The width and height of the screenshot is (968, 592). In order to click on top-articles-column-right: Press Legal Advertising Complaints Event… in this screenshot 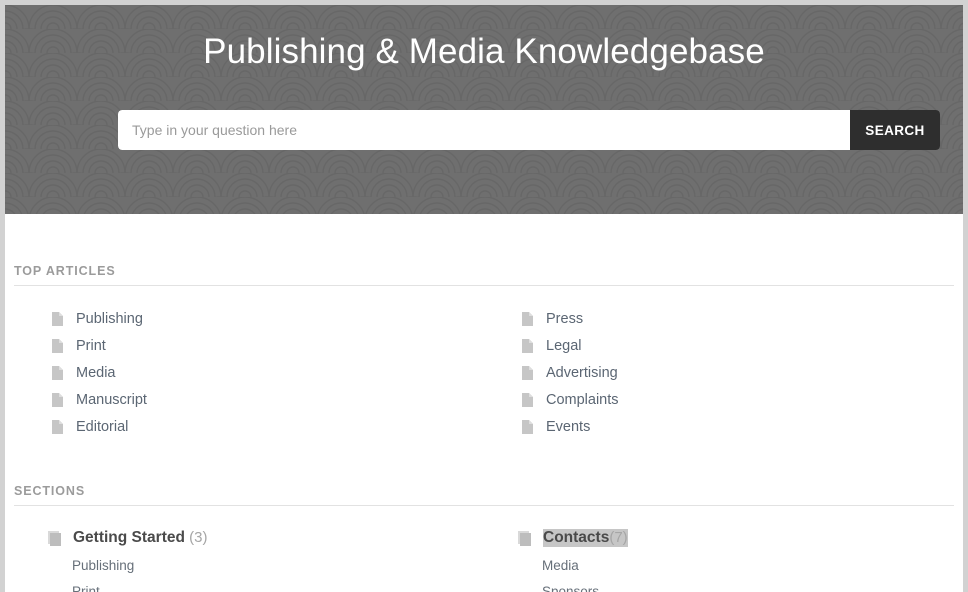, I will do `click(719, 363)`.